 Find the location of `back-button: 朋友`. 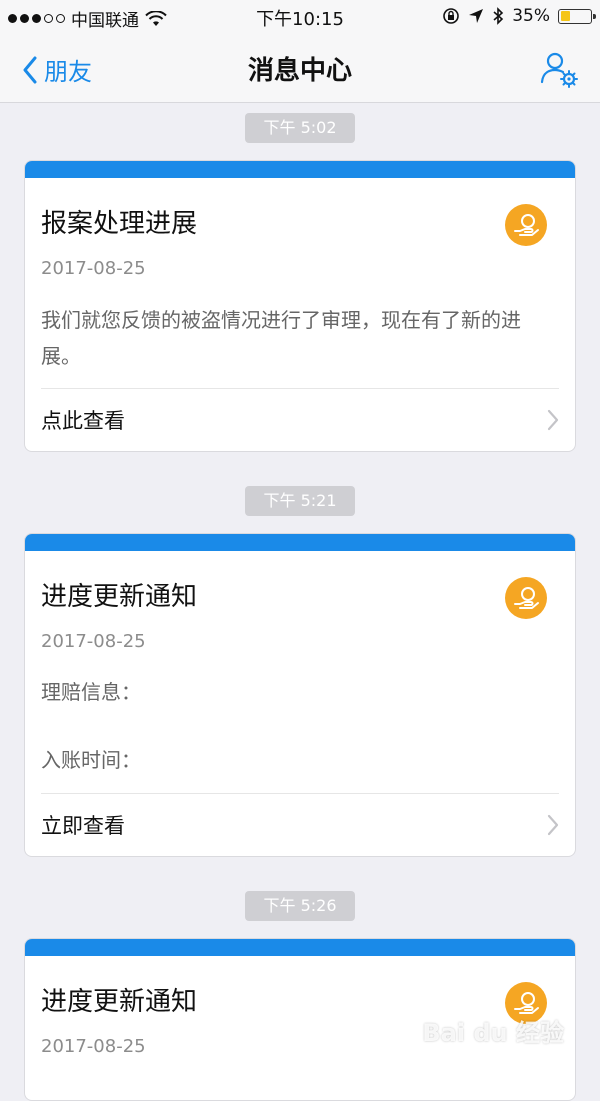

back-button: 朋友 is located at coordinates (57, 69).